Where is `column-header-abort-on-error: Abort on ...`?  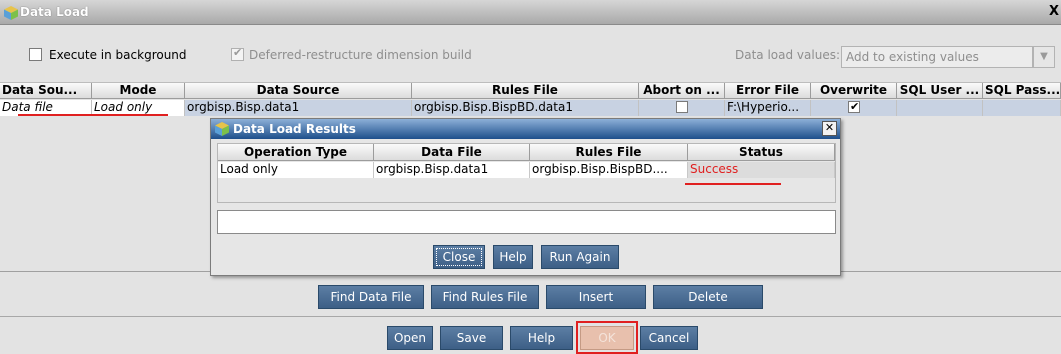 column-header-abort-on-error: Abort on ... is located at coordinates (682, 91).